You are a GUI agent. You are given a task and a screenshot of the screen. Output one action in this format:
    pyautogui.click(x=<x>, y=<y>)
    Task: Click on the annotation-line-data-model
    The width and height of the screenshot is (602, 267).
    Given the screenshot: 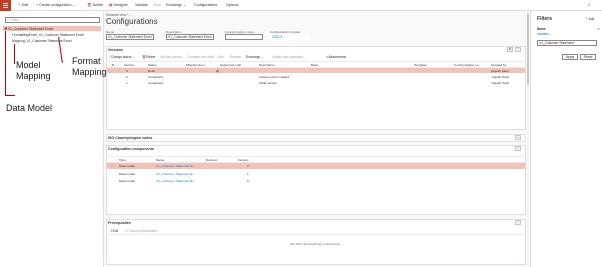 What is the action you would take?
    pyautogui.click(x=5, y=63)
    